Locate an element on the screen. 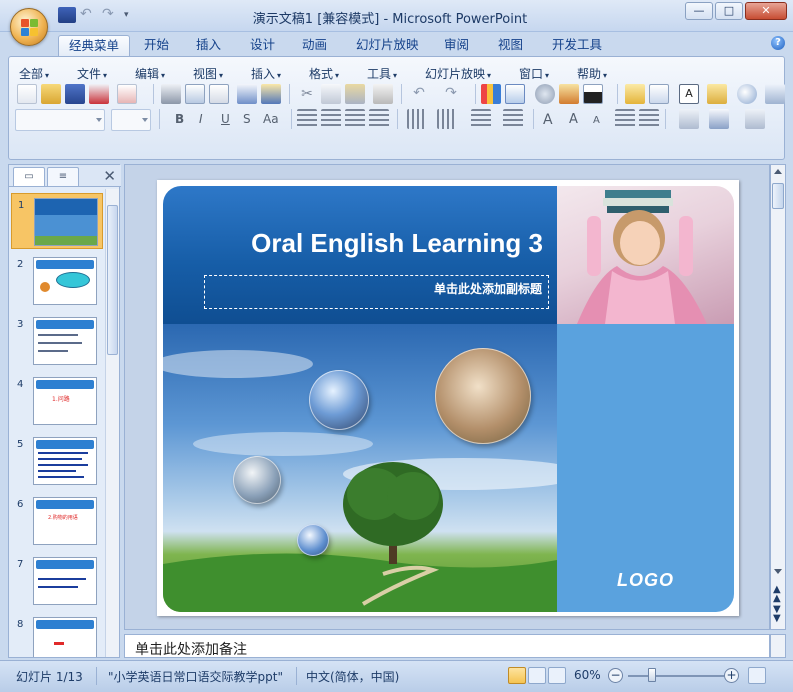 Image resolution: width=793 pixels, height=692 pixels. scroll-up-icon is located at coordinates (778, 171).